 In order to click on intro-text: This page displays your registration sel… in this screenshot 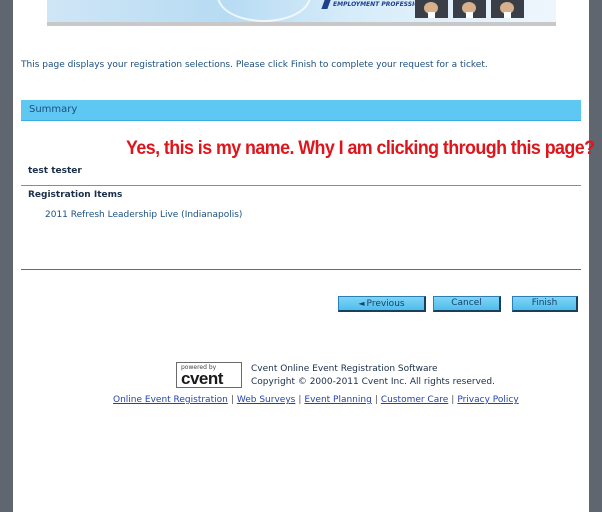, I will do `click(254, 65)`.